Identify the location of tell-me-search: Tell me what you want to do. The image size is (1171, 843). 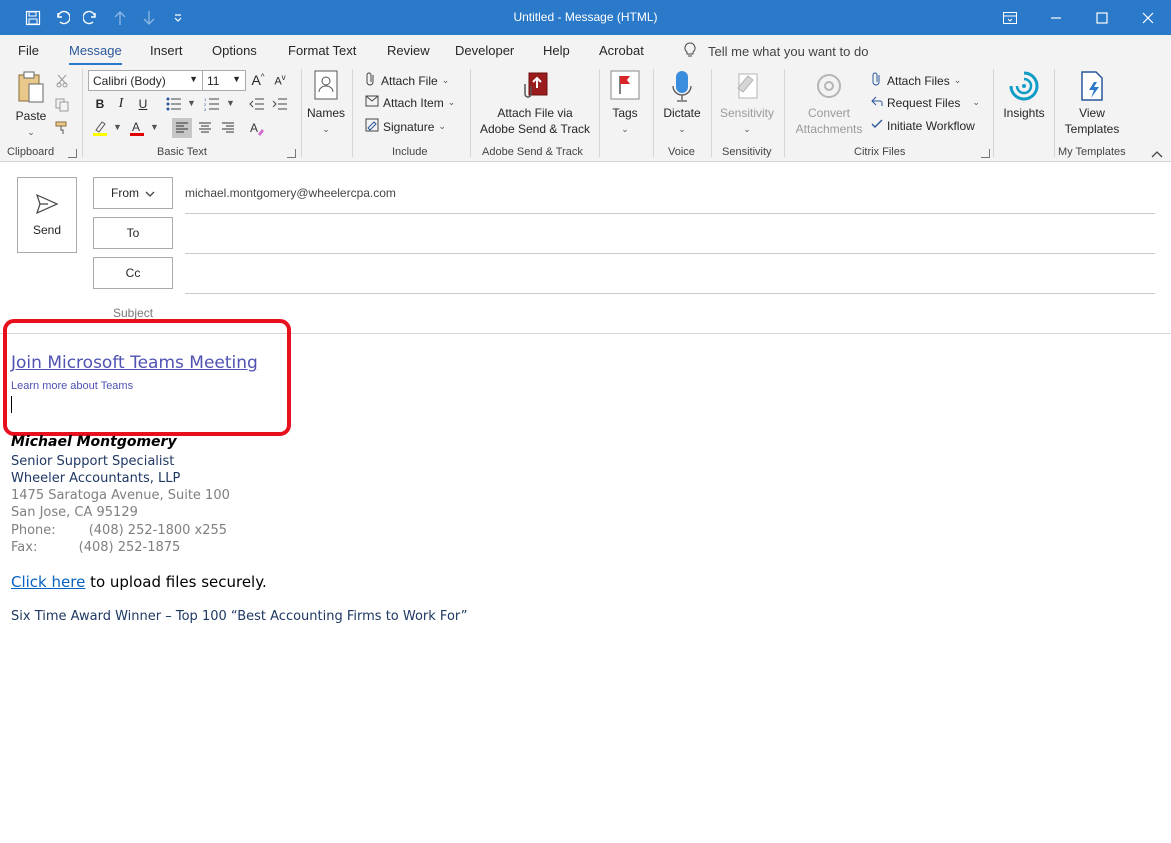
(776, 51).